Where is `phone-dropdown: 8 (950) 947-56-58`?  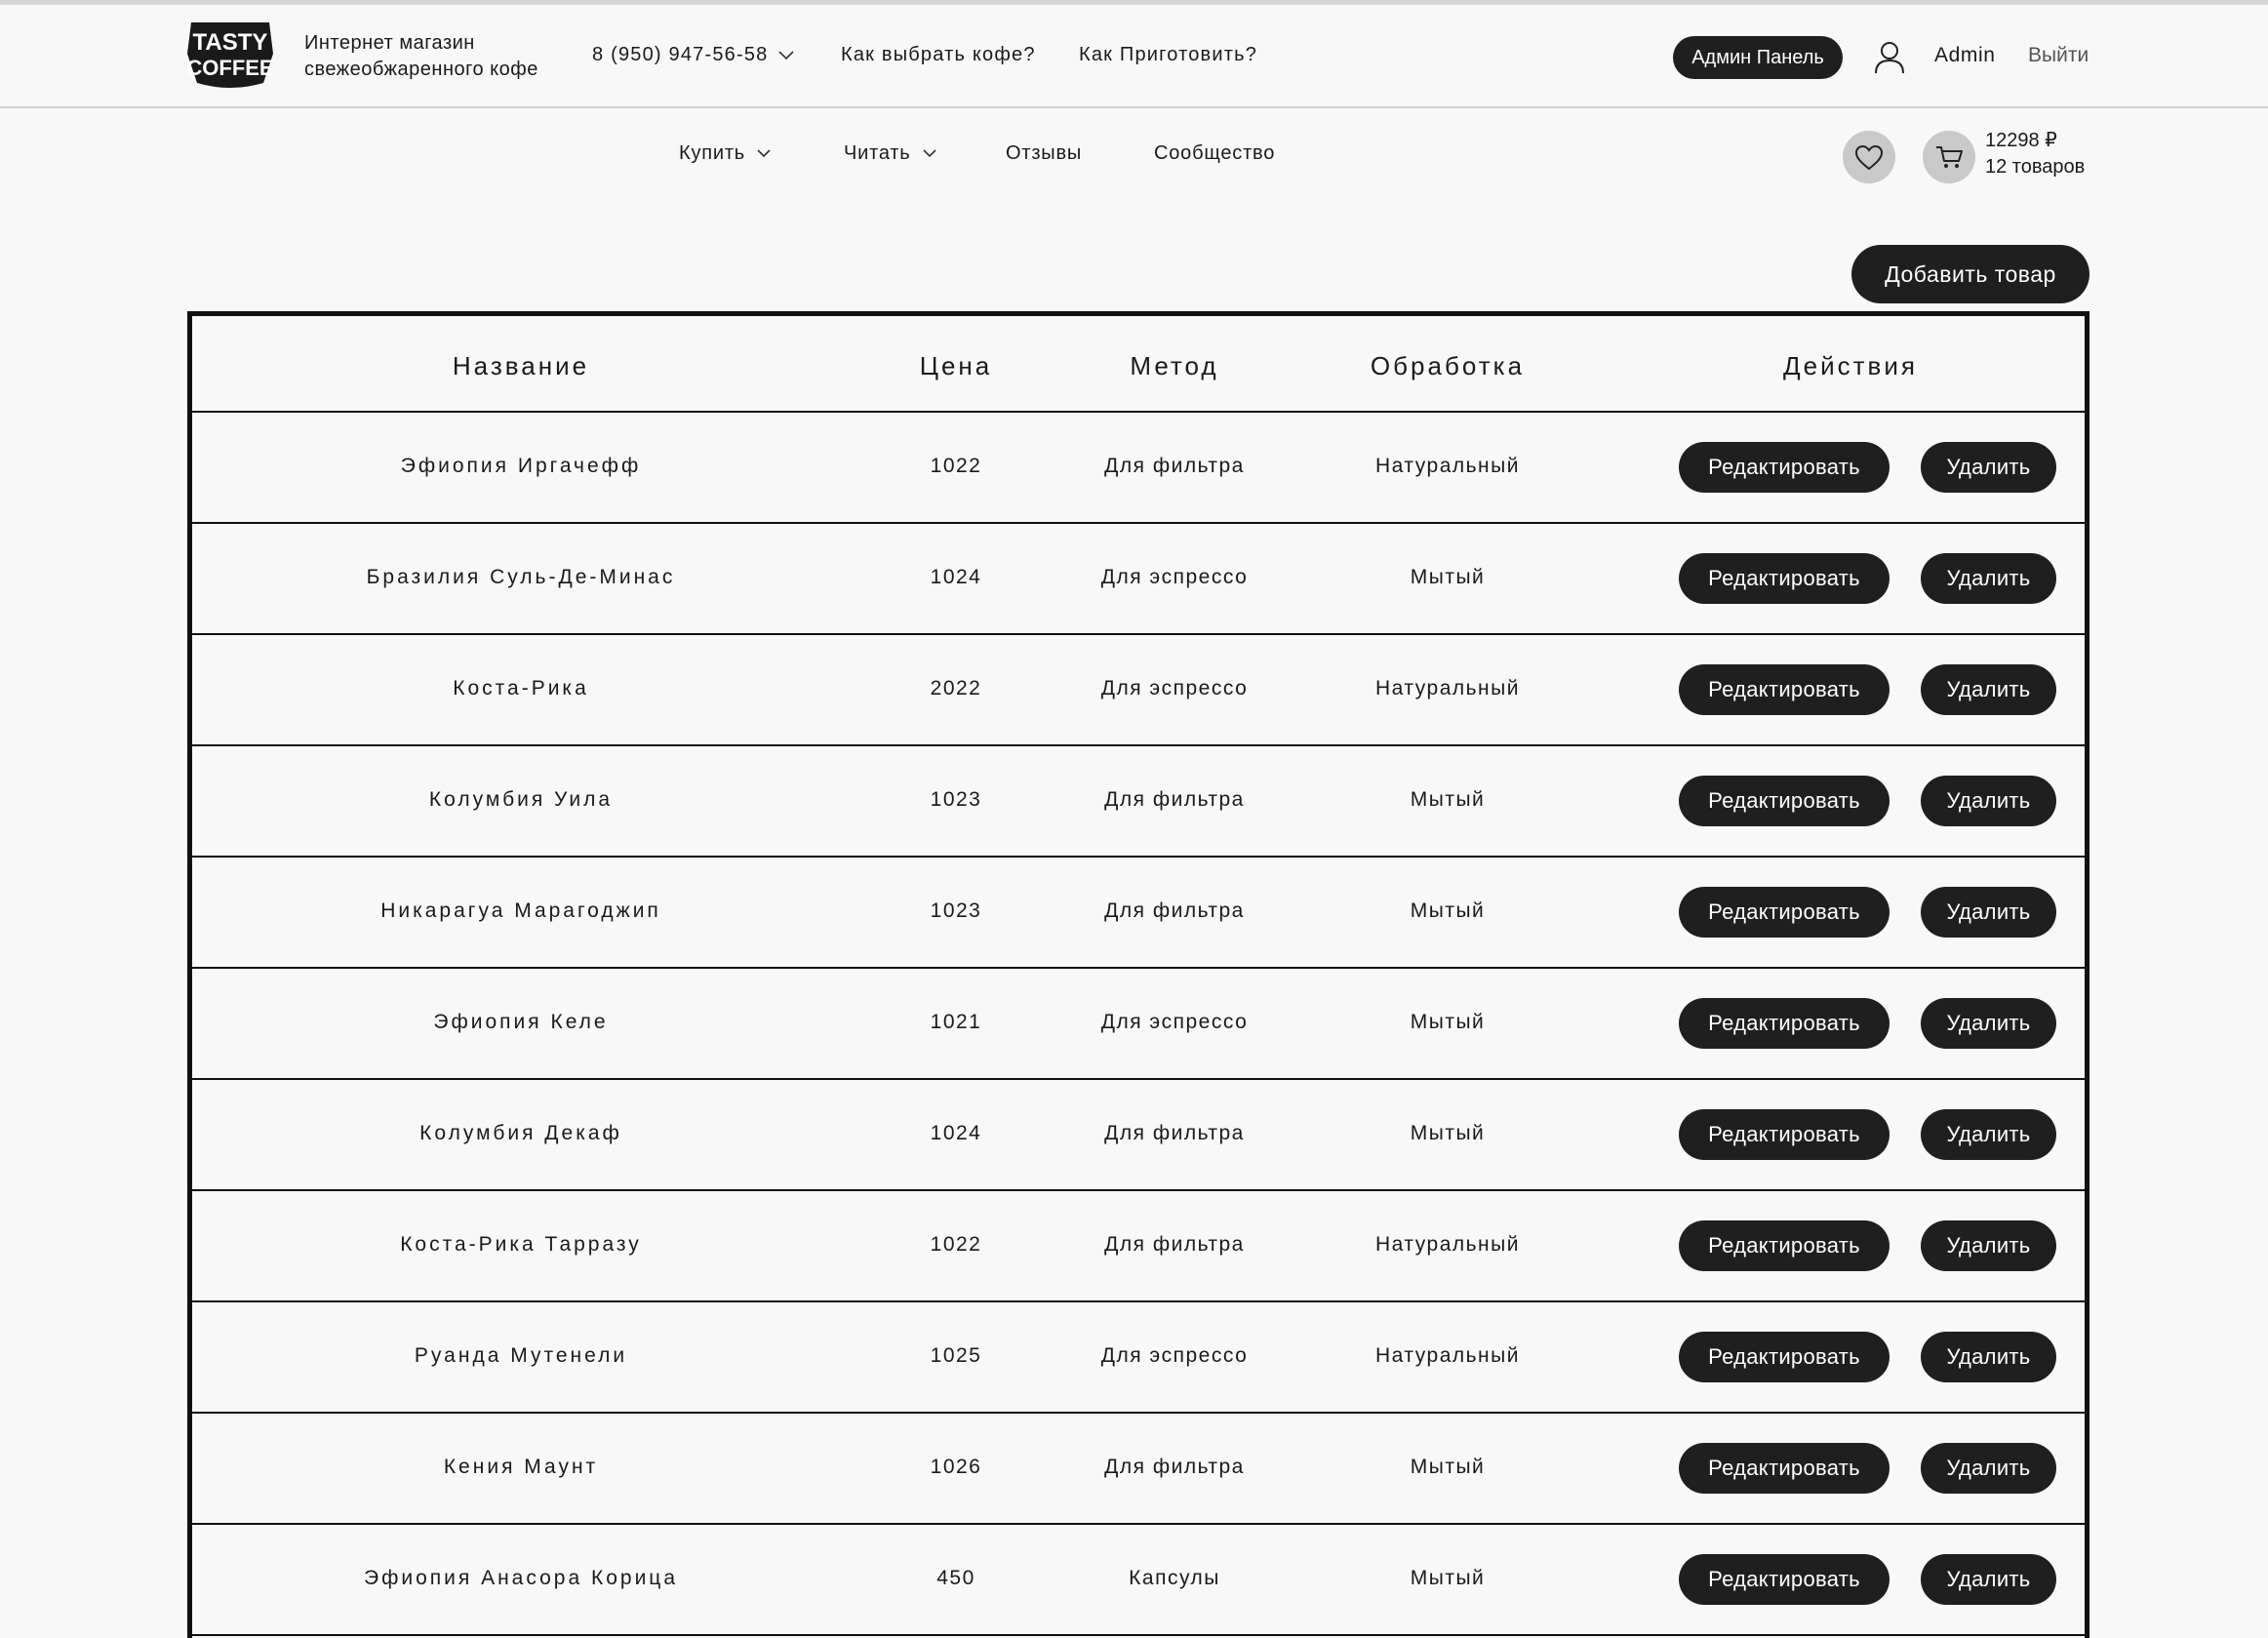
phone-dropdown: 8 (950) 947-56-58 is located at coordinates (693, 55).